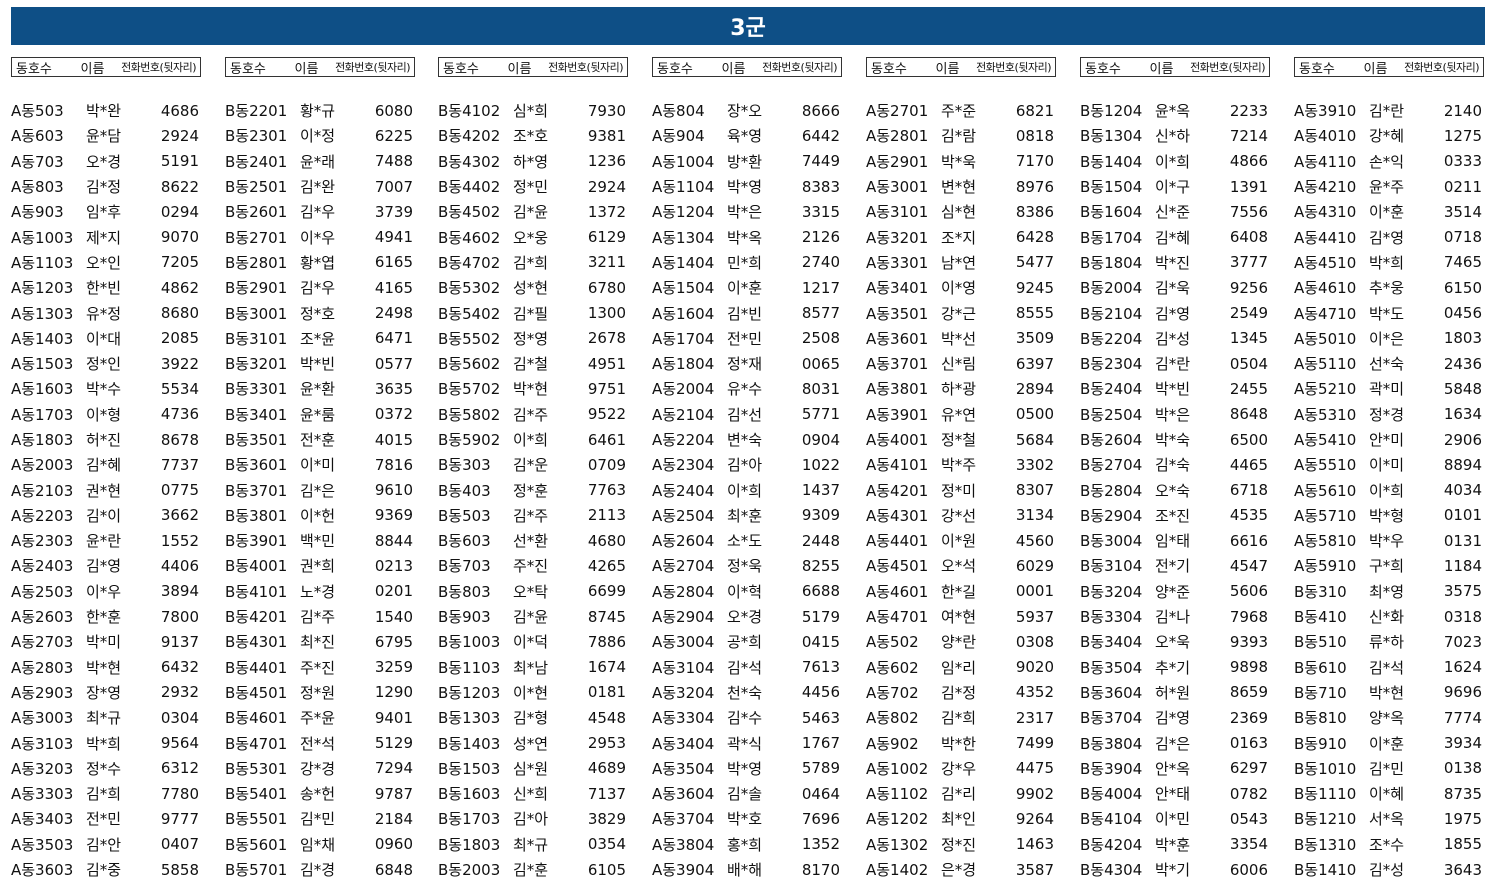 Image resolution: width=1495 pixels, height=883 pixels. Describe the element at coordinates (820, 692) in the screenshot. I see `phone-cell: 4456` at that location.